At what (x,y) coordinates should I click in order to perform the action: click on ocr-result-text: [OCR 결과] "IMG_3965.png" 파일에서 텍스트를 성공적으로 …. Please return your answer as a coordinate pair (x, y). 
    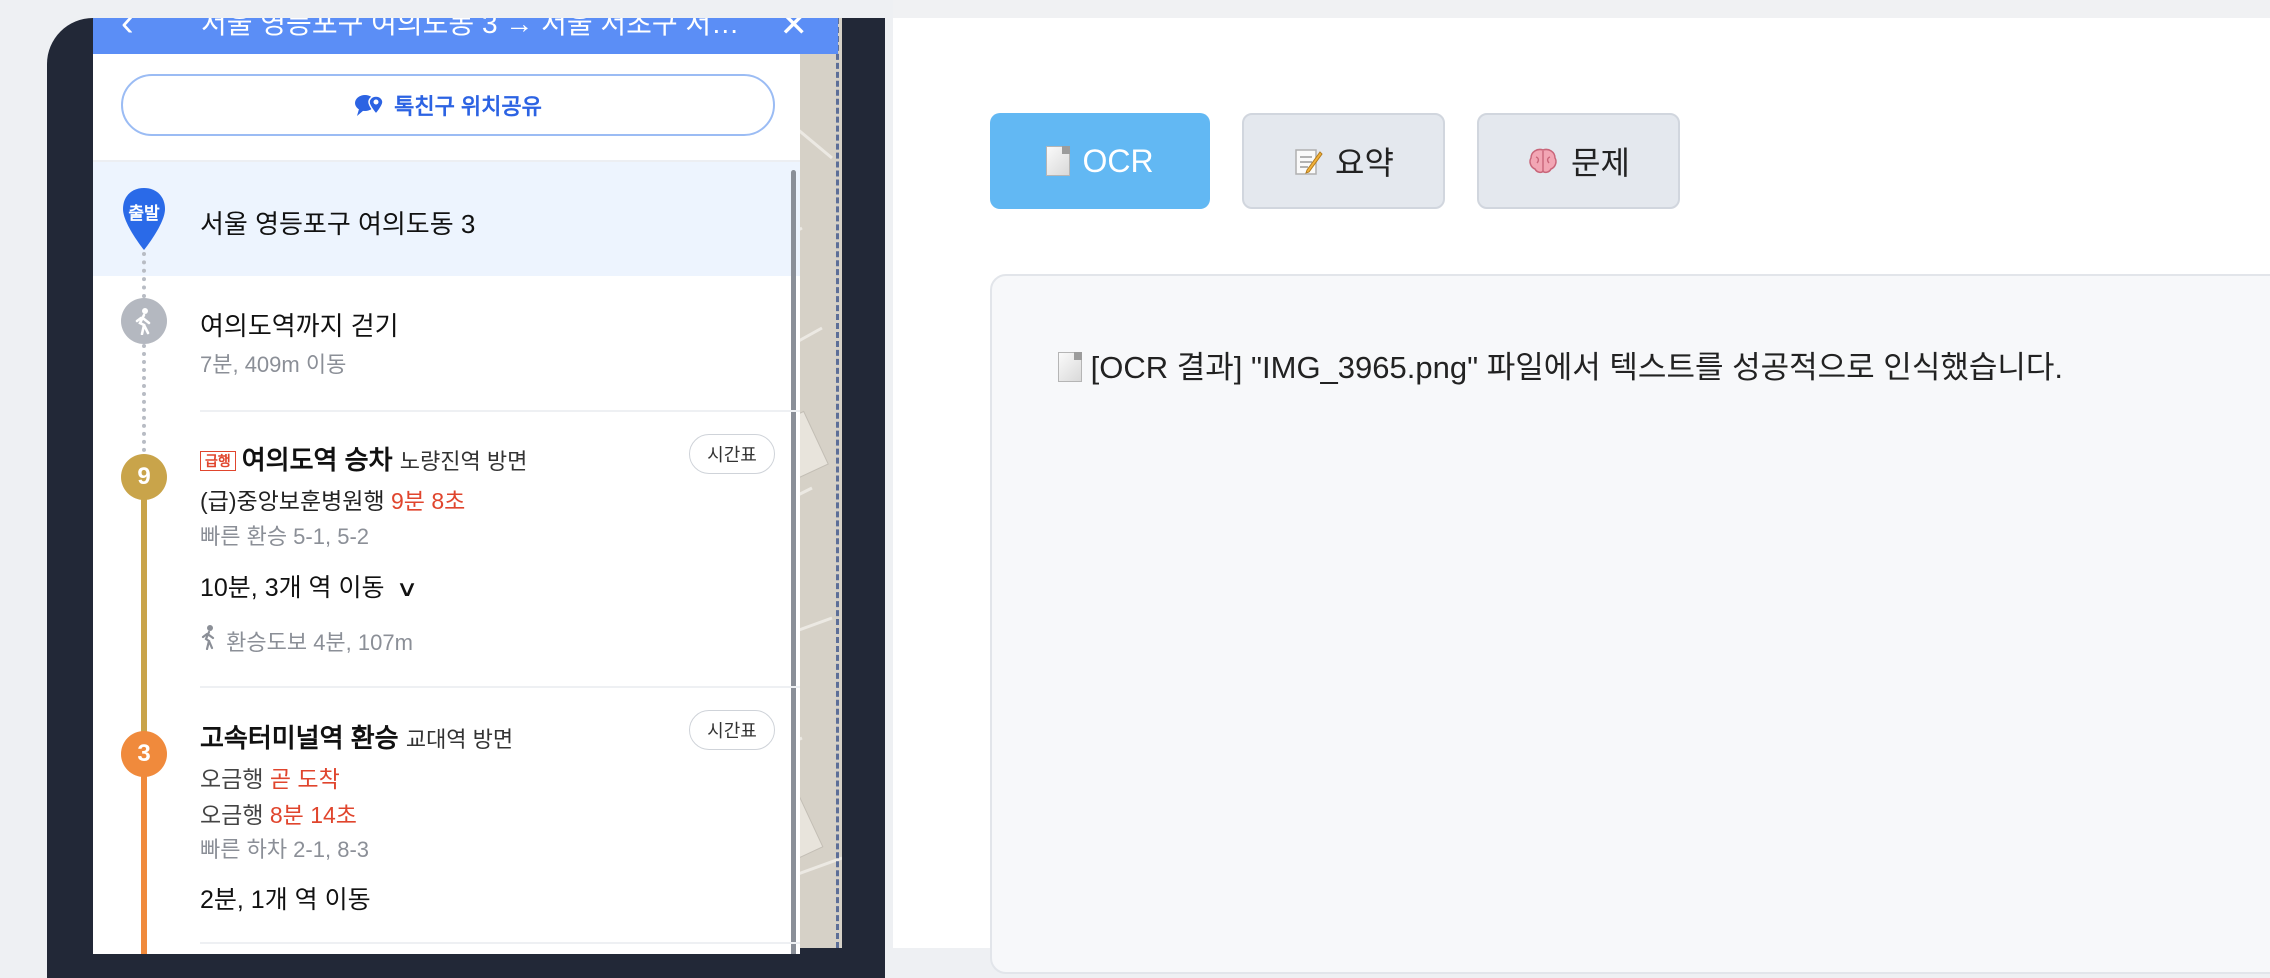
    Looking at the image, I should click on (1577, 367).